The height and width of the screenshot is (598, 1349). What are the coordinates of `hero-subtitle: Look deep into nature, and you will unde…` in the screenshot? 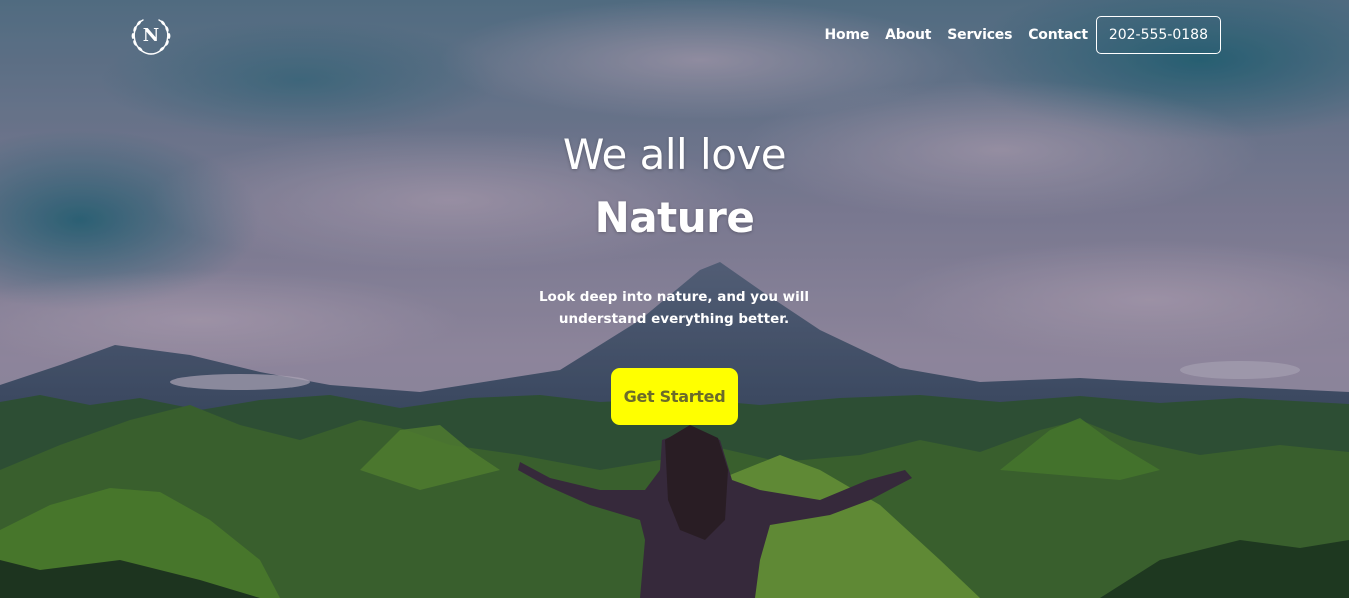 It's located at (674, 308).